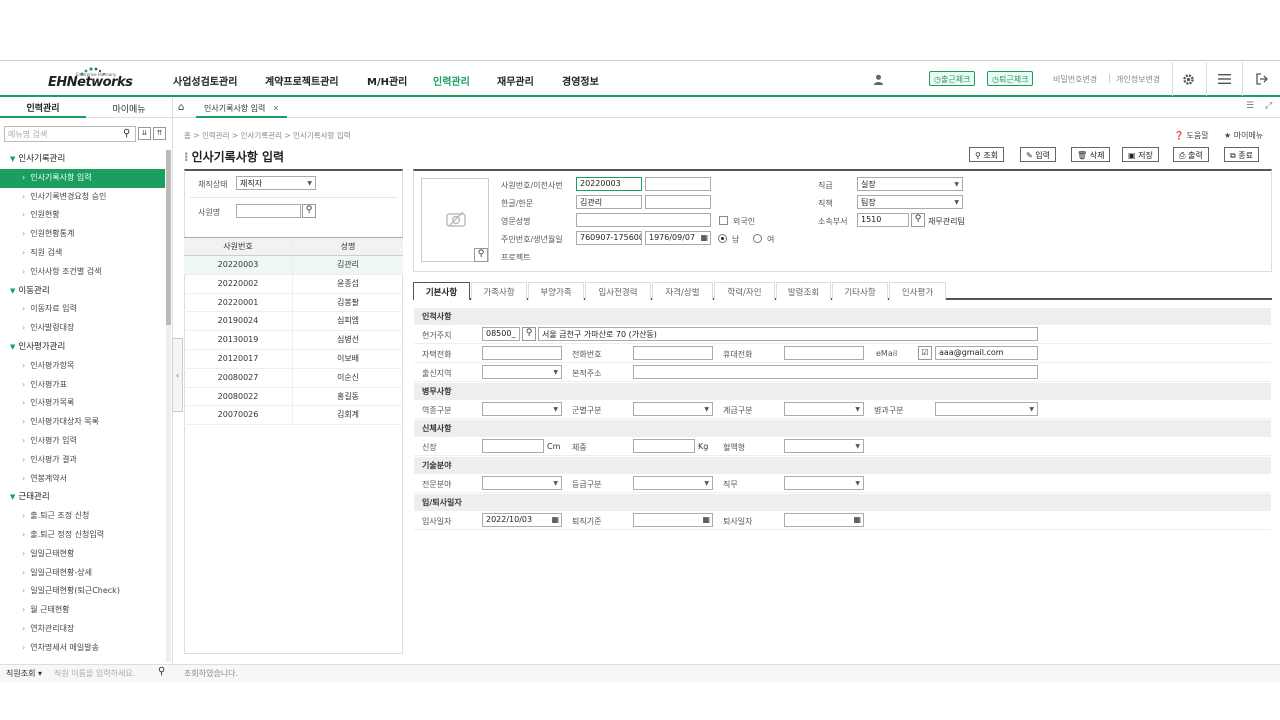 The height and width of the screenshot is (720, 1280). Describe the element at coordinates (835, 372) in the screenshot. I see `origin-address-input` at that location.